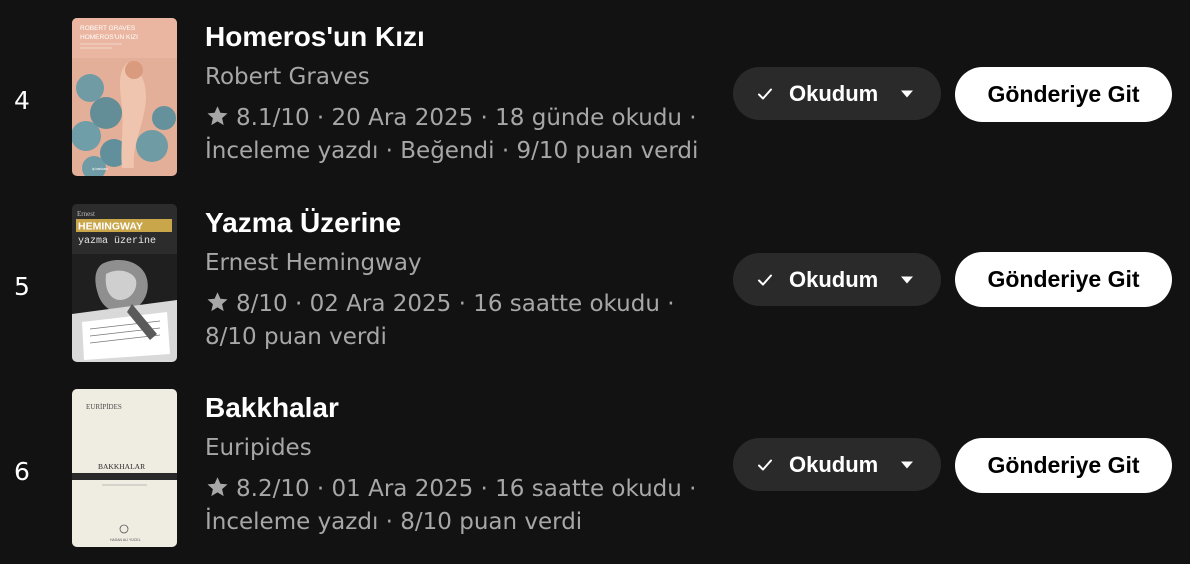 This screenshot has width=1190, height=564. I want to click on book-cover: ROBERT GRAVES HOMEROS'UN KIZI iş bankası, so click(124, 97).